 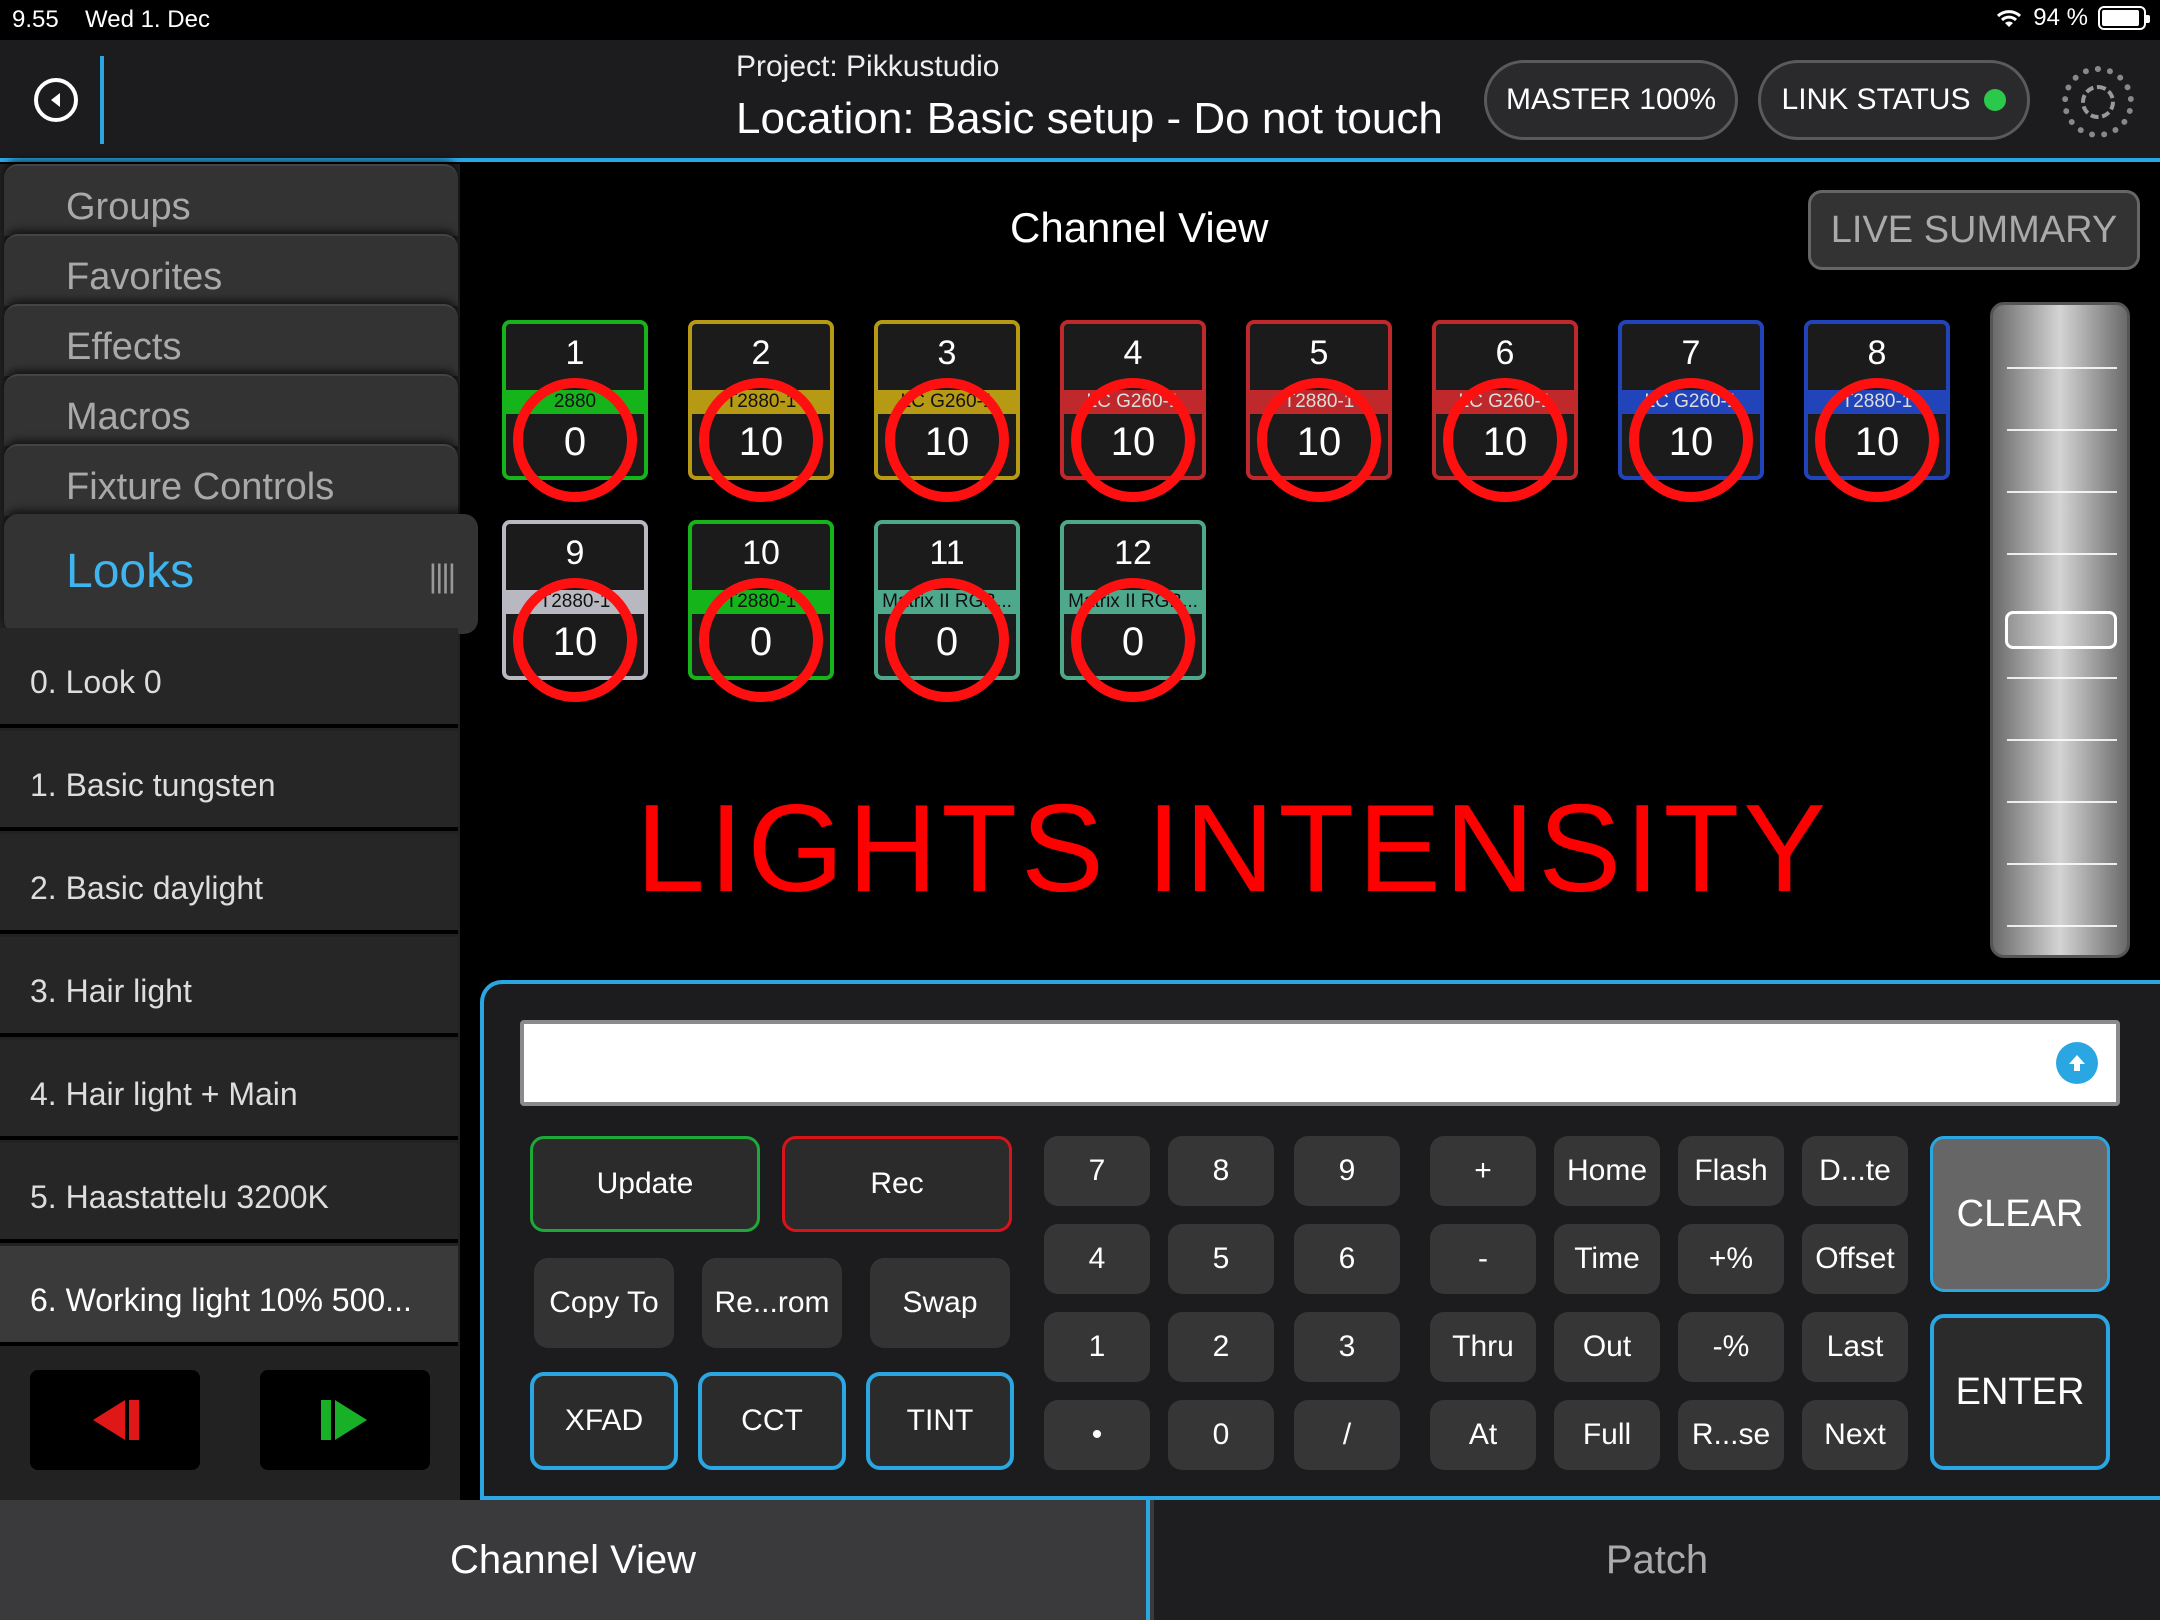 I want to click on back-button, so click(x=56, y=100).